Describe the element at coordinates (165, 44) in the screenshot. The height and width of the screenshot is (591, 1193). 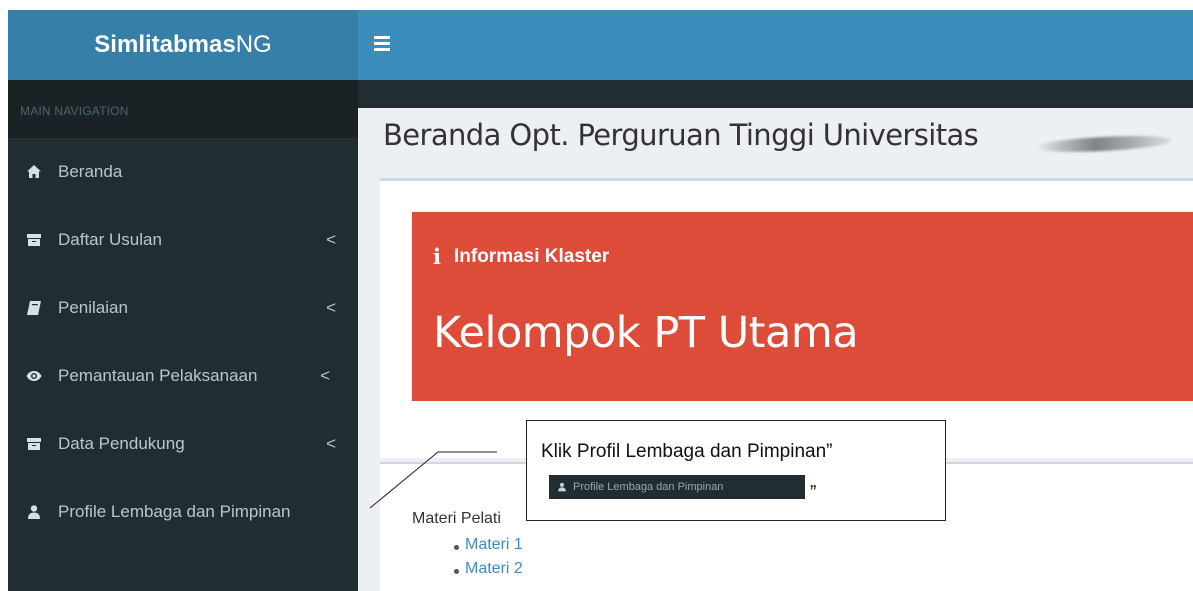
I see `brand-bold: Simlitabmas` at that location.